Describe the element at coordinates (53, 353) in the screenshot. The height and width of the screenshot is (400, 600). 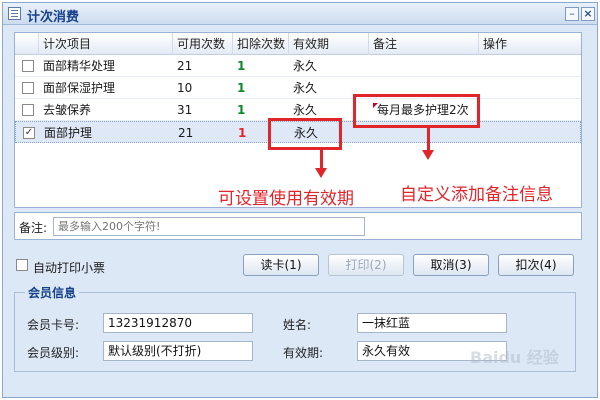
I see `member-level-label: 会员级别:` at that location.